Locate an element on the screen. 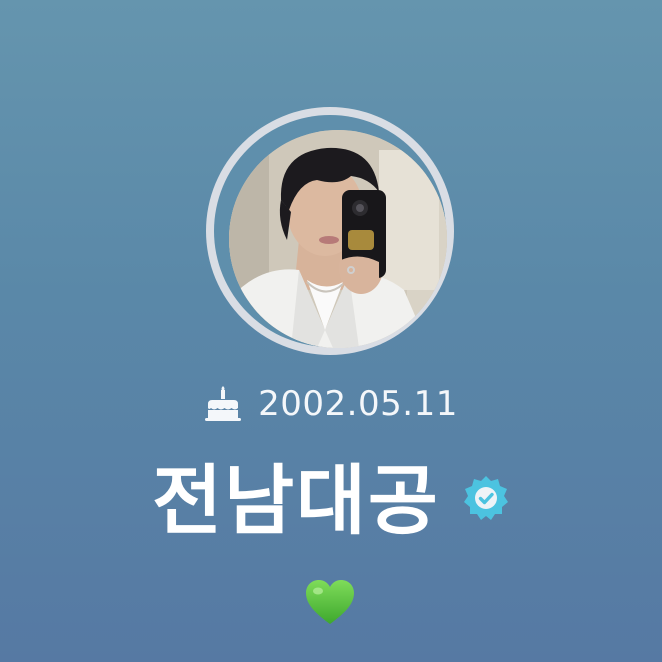 The width and height of the screenshot is (662, 662). profile-photo is located at coordinates (338, 239).